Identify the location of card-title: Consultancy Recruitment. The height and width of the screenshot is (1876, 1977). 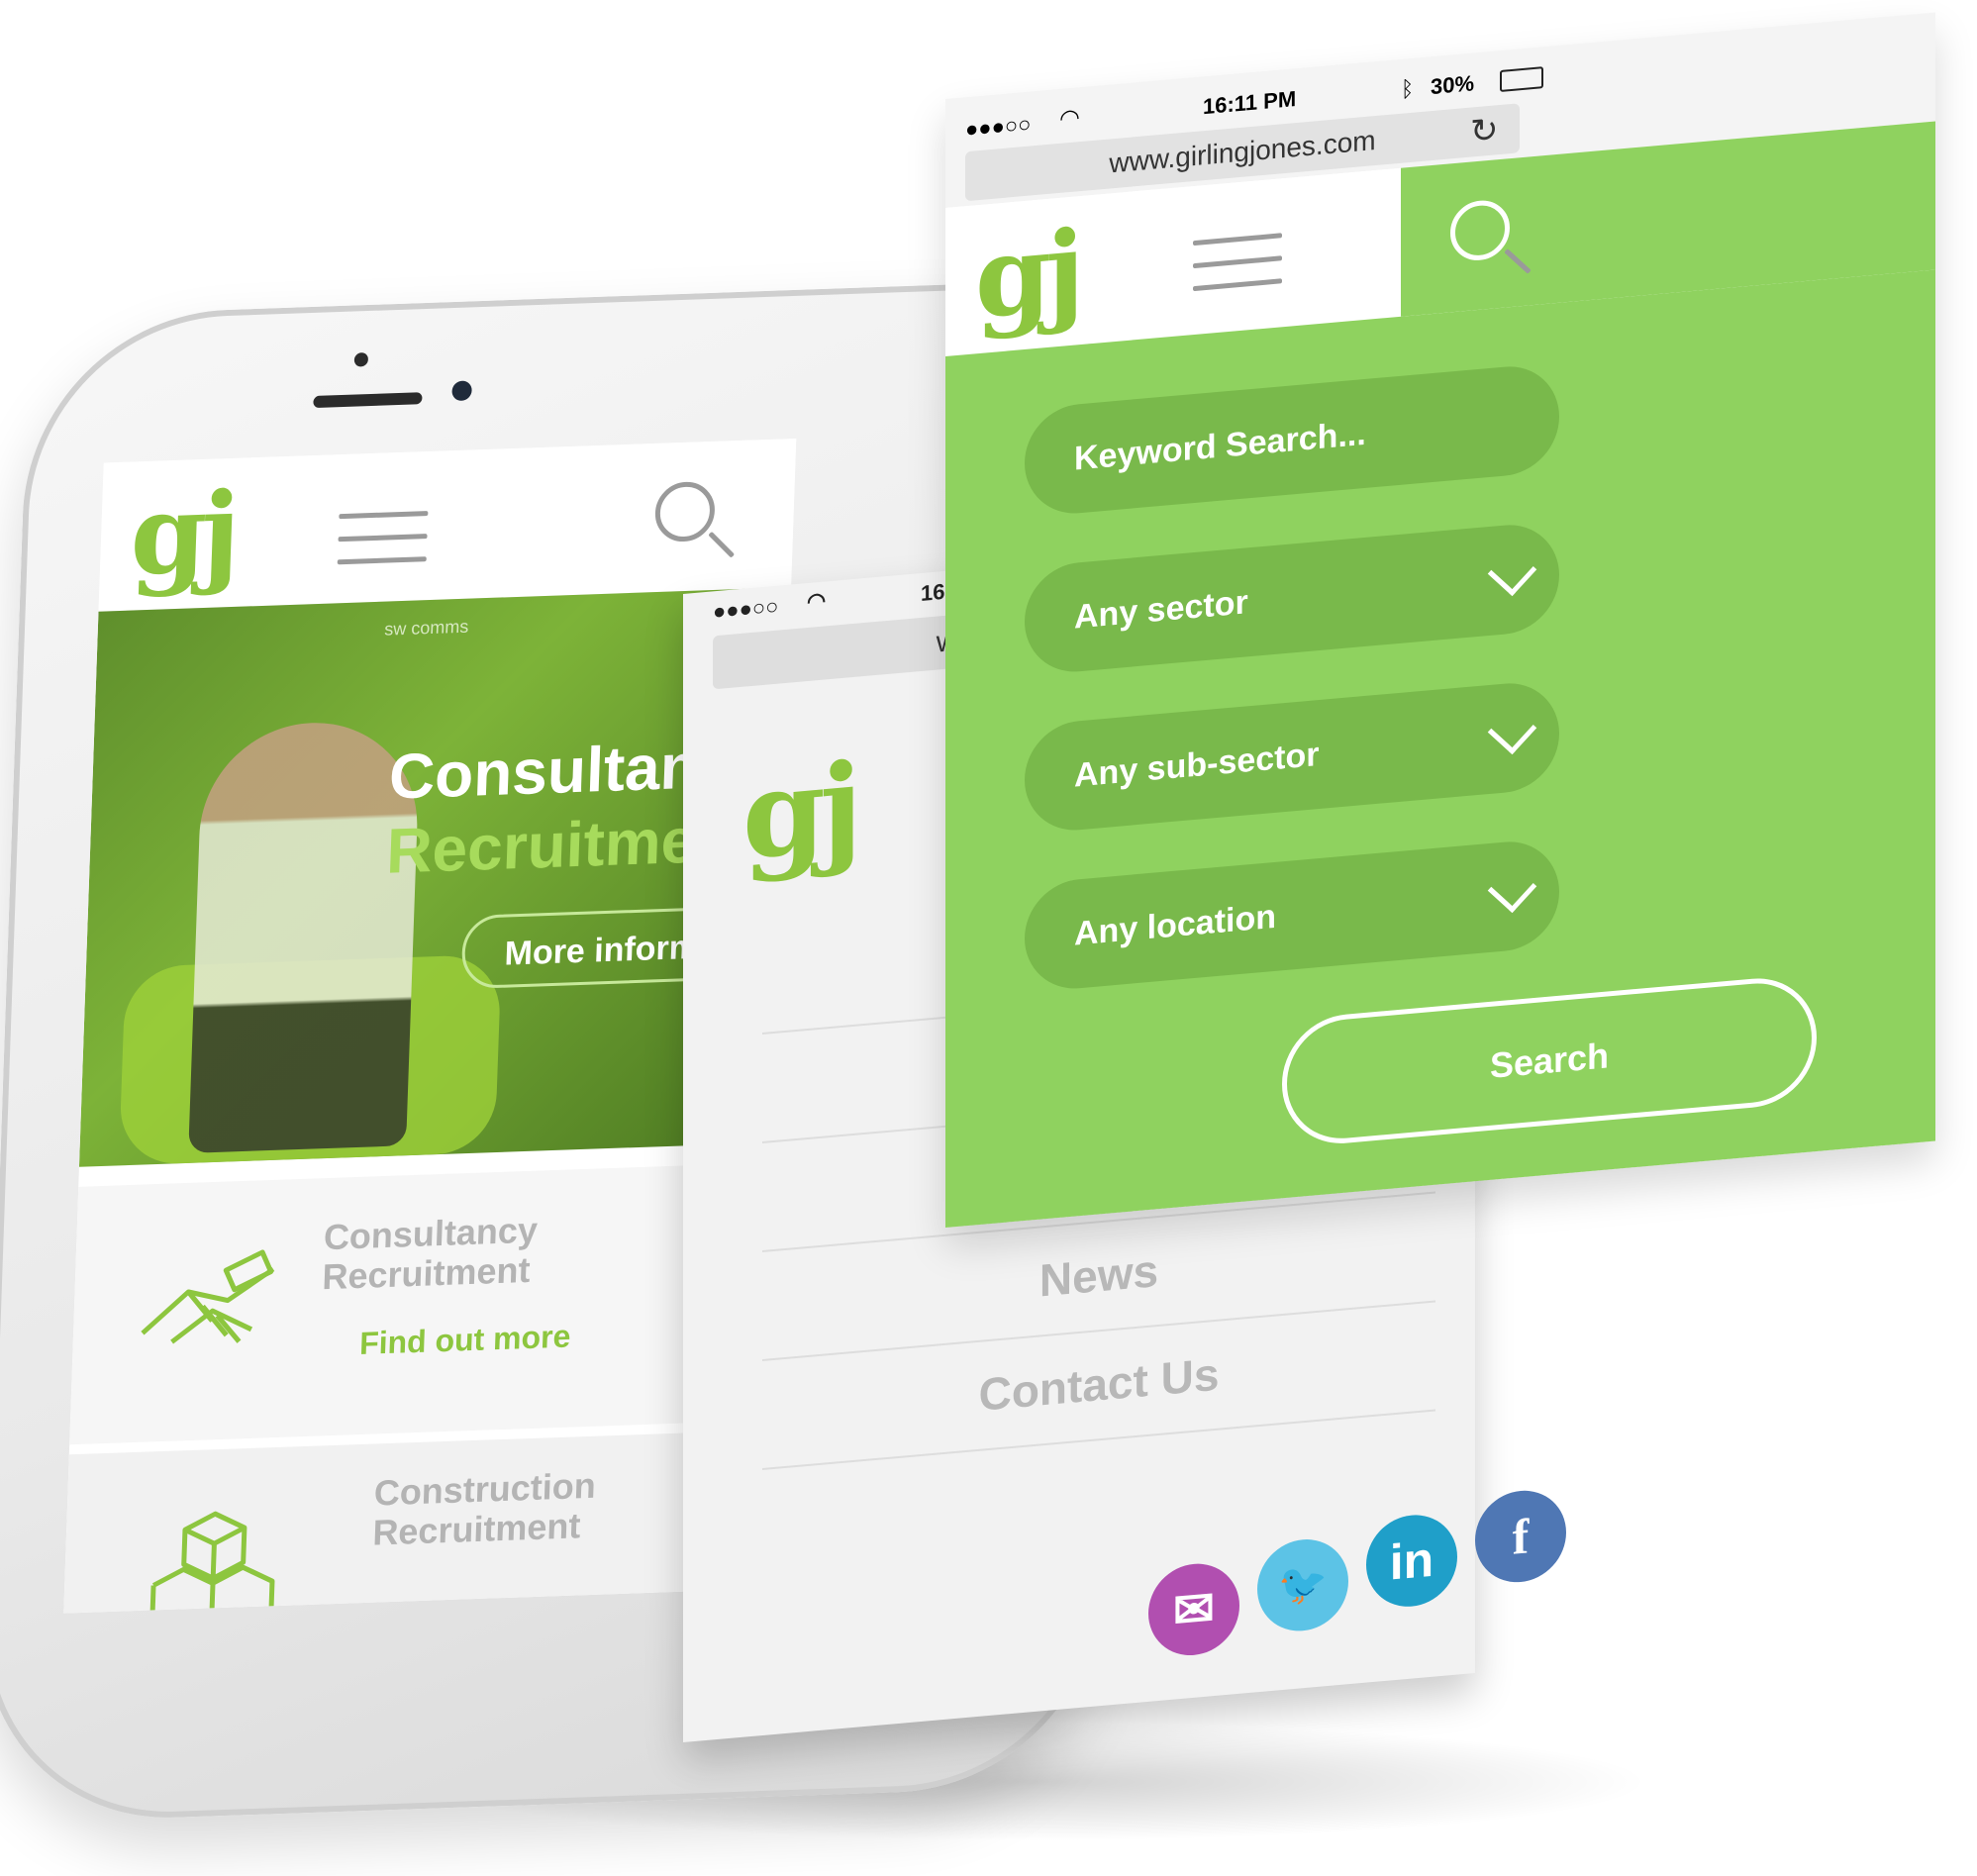
(430, 1253).